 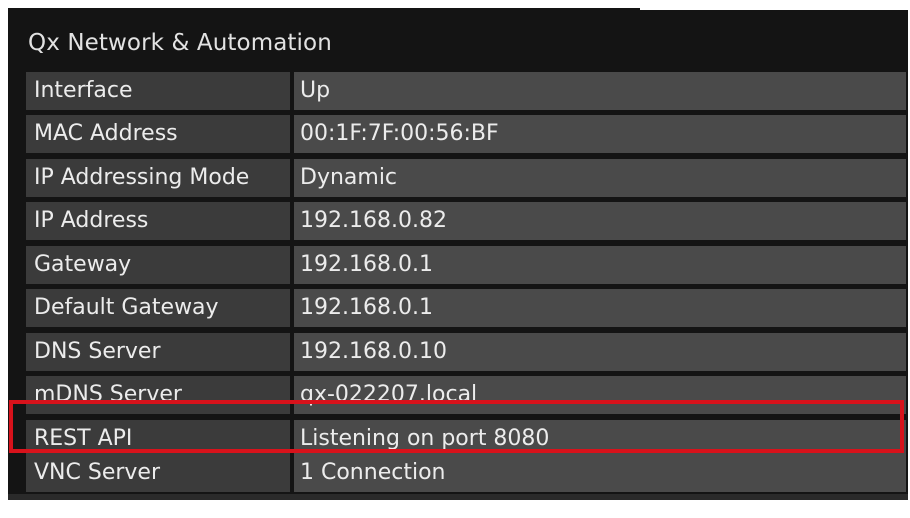 I want to click on row-label-cell: mDNS Server, so click(x=158, y=395).